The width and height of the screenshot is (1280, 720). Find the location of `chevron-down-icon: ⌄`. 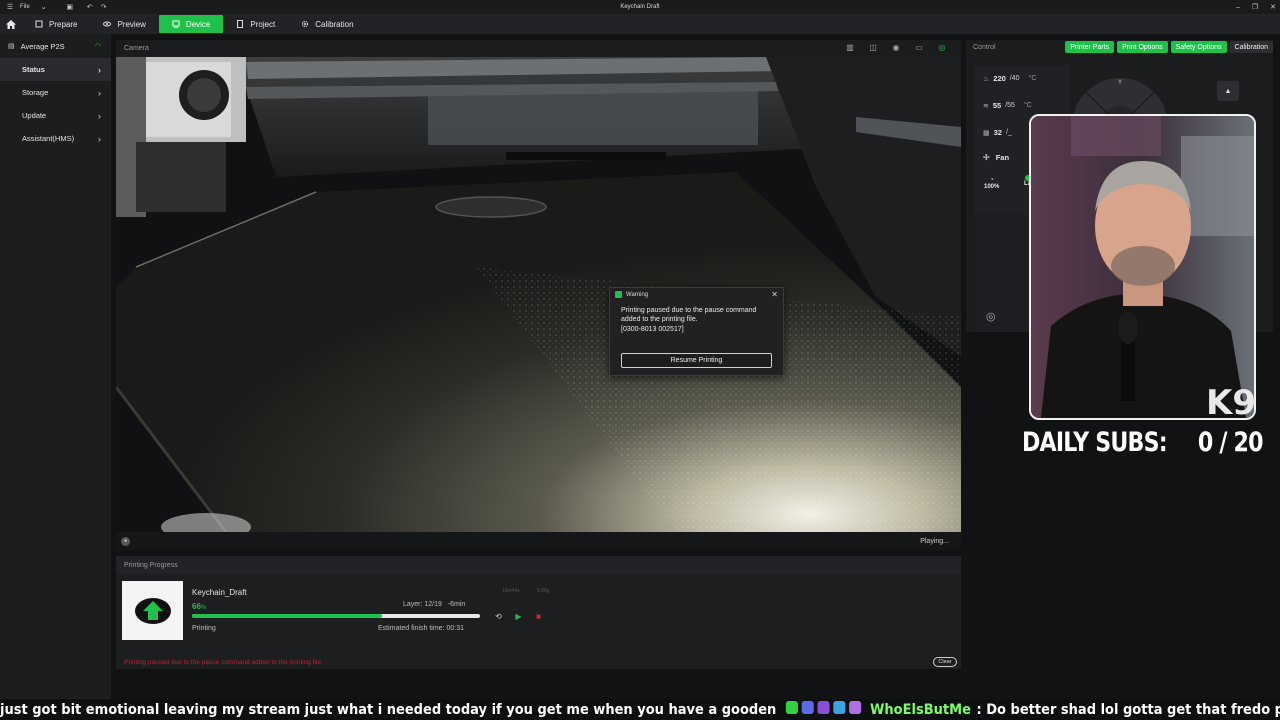

chevron-down-icon: ⌄ is located at coordinates (44, 7).